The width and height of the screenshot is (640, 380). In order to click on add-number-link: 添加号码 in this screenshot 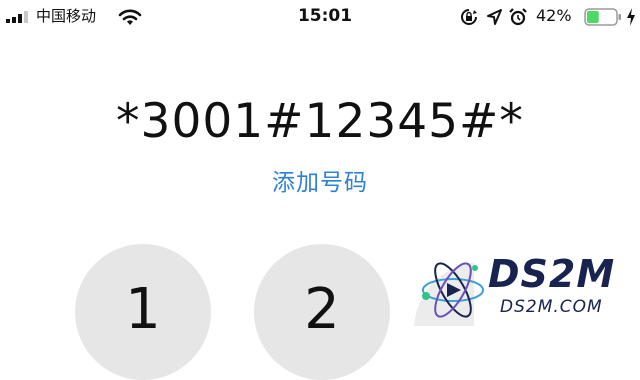, I will do `click(320, 183)`.